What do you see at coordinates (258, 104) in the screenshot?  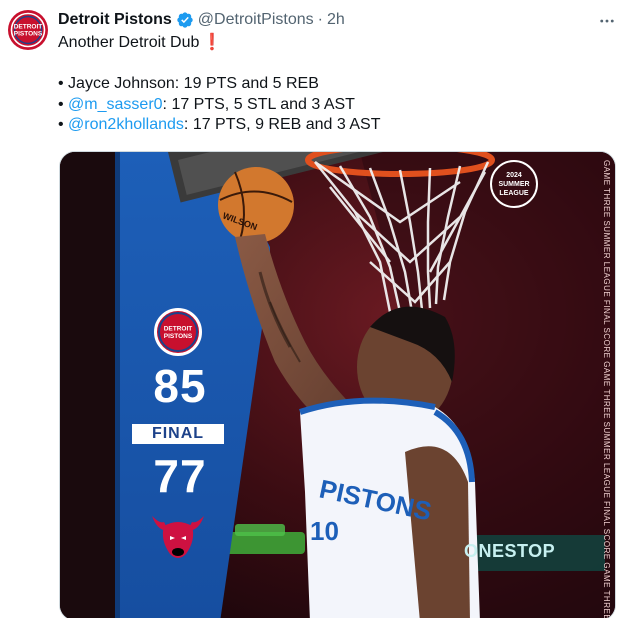 I see `stat-text: : 17 PTS, 5 STL and 3 AST` at bounding box center [258, 104].